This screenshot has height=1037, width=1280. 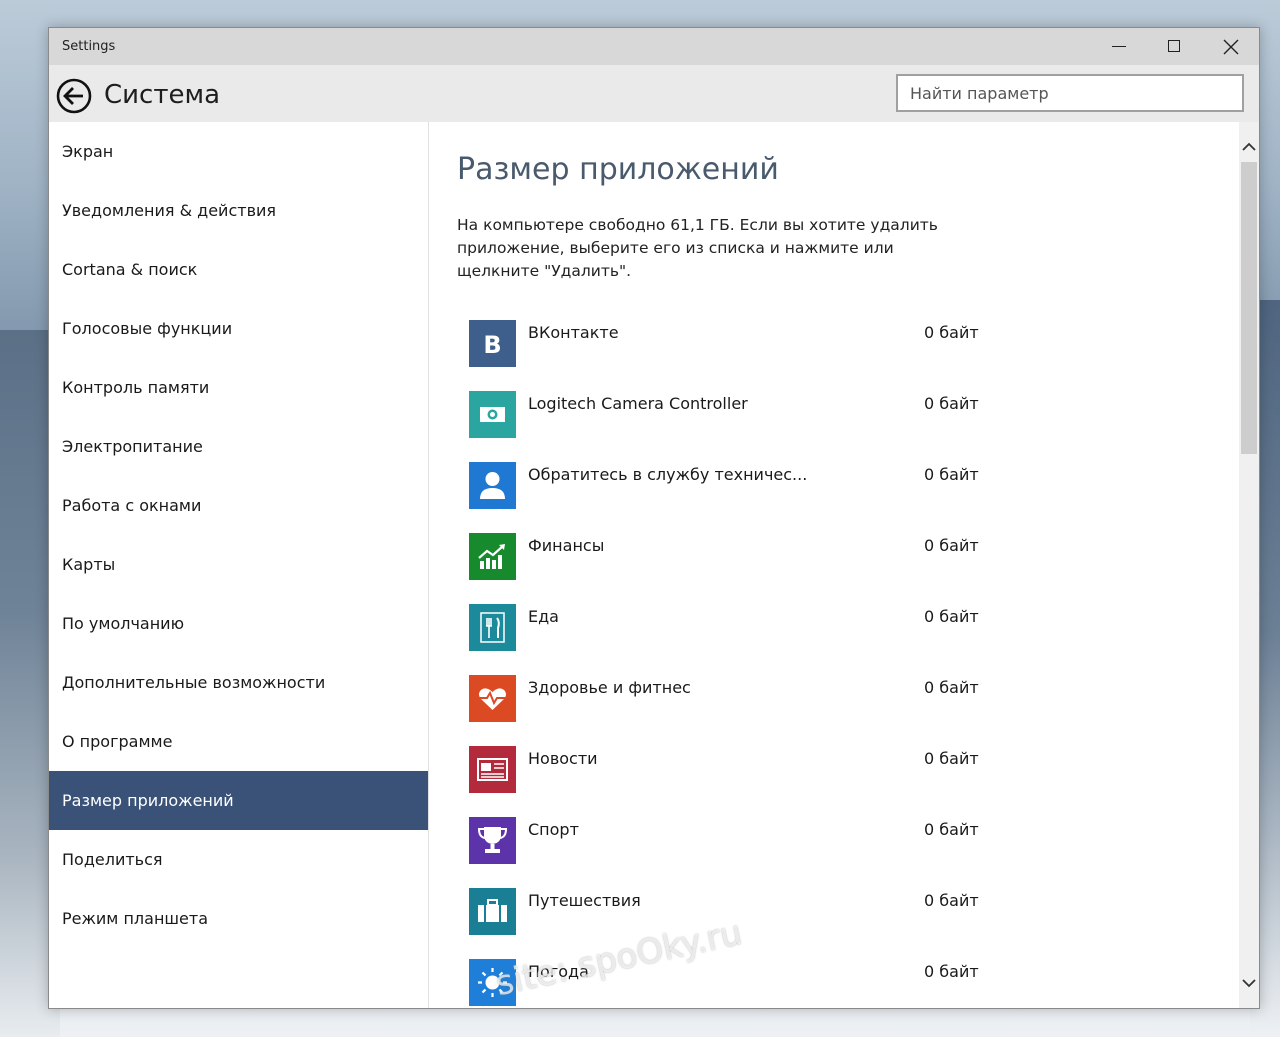 I want to click on app-row-food: Еда 0 байт, so click(x=739, y=628).